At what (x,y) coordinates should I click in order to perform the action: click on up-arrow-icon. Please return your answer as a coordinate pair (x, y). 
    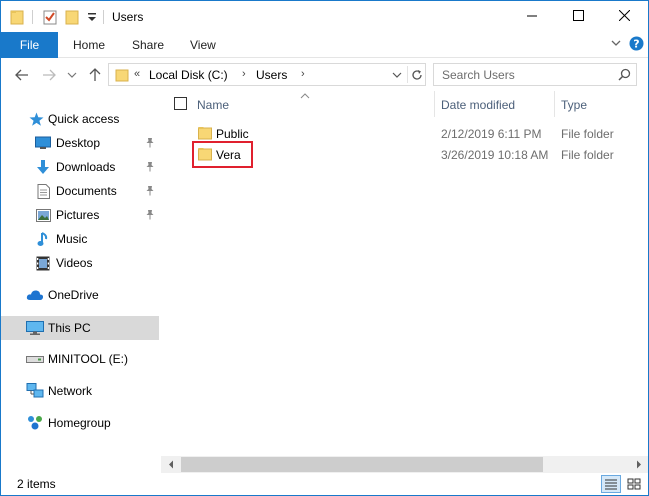
    Looking at the image, I should click on (95, 74).